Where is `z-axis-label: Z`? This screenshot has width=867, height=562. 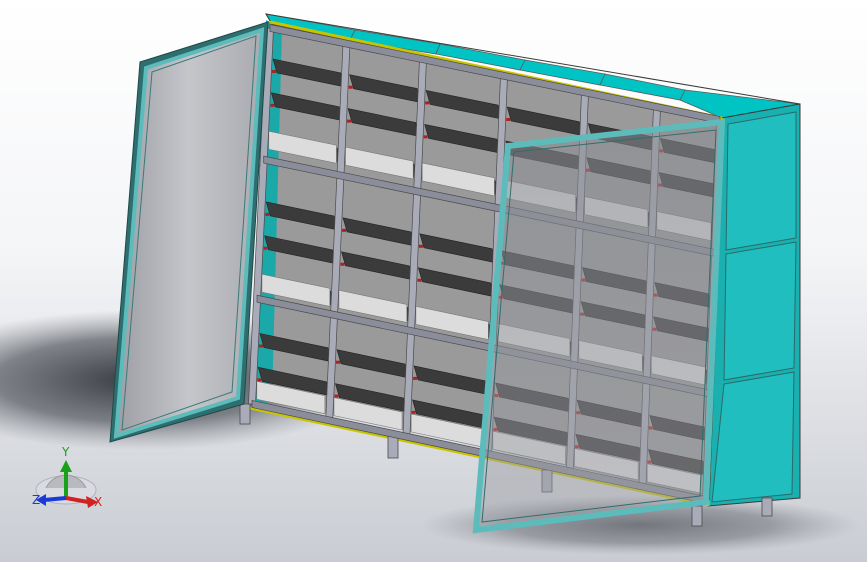
z-axis-label: Z is located at coordinates (36, 500).